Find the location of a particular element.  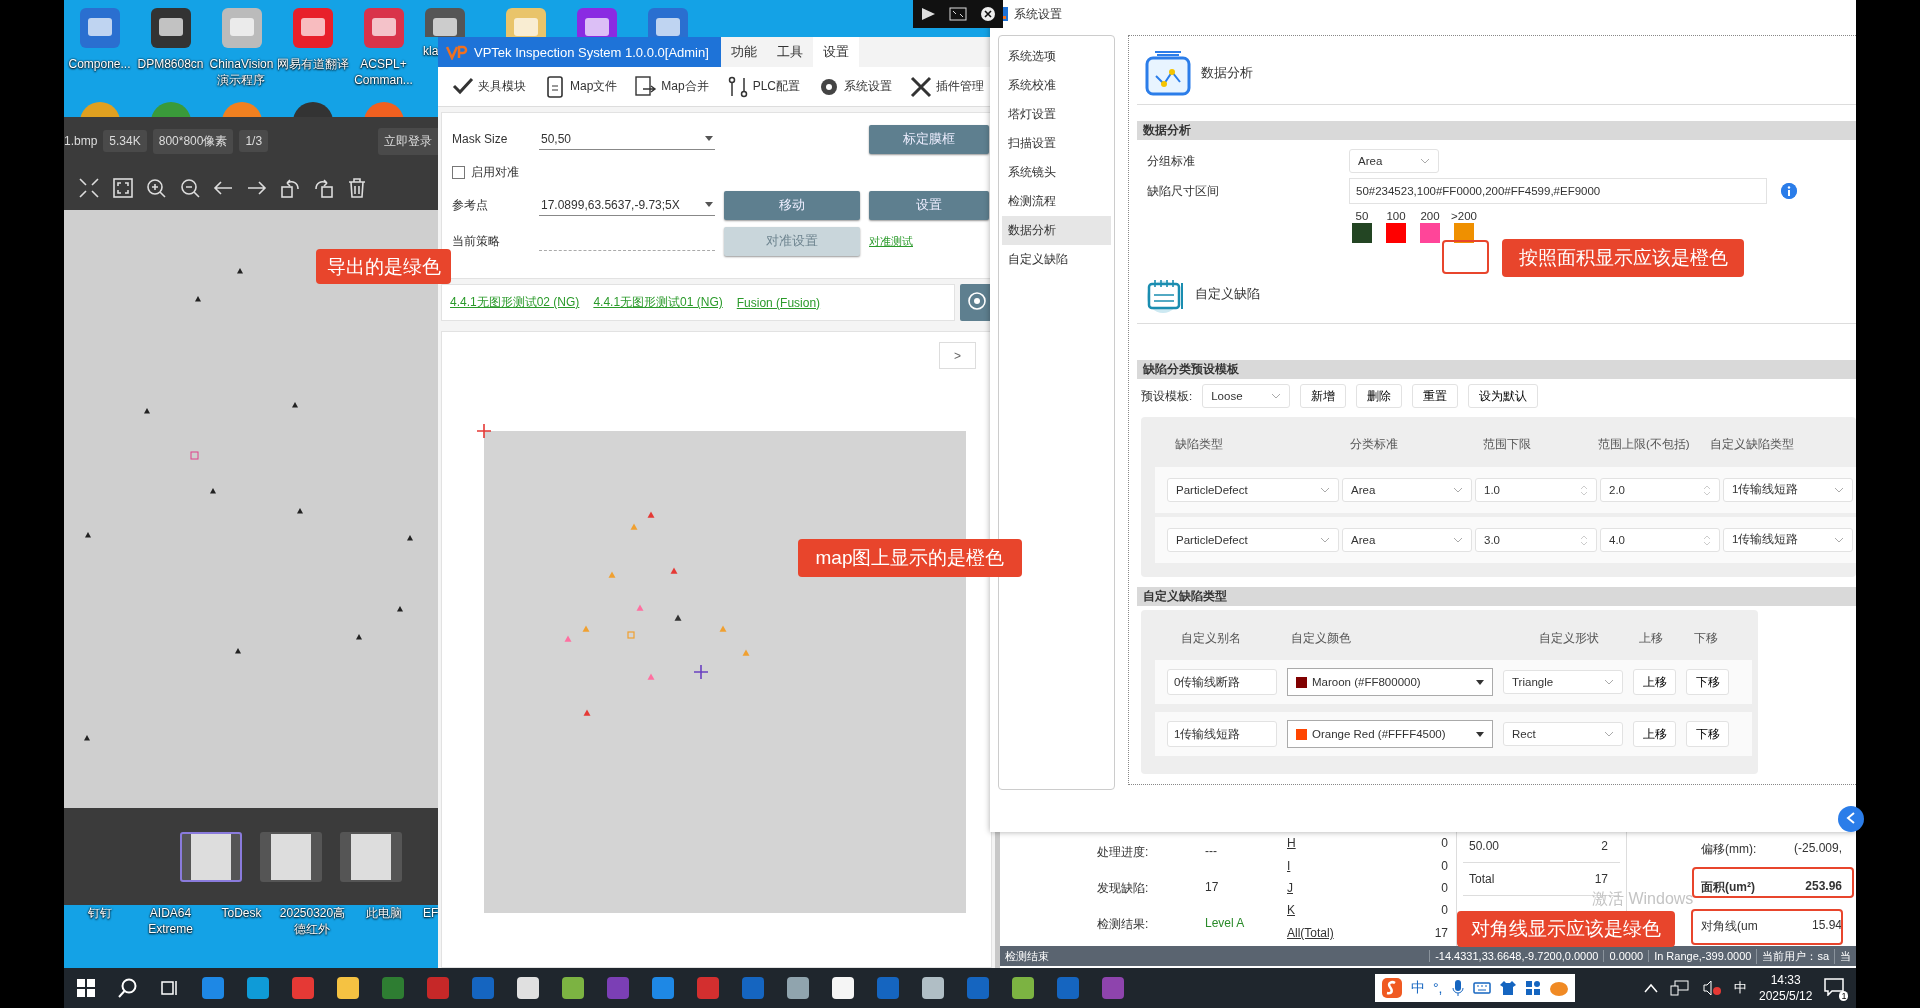

number-field: 2.0 is located at coordinates (1660, 489).